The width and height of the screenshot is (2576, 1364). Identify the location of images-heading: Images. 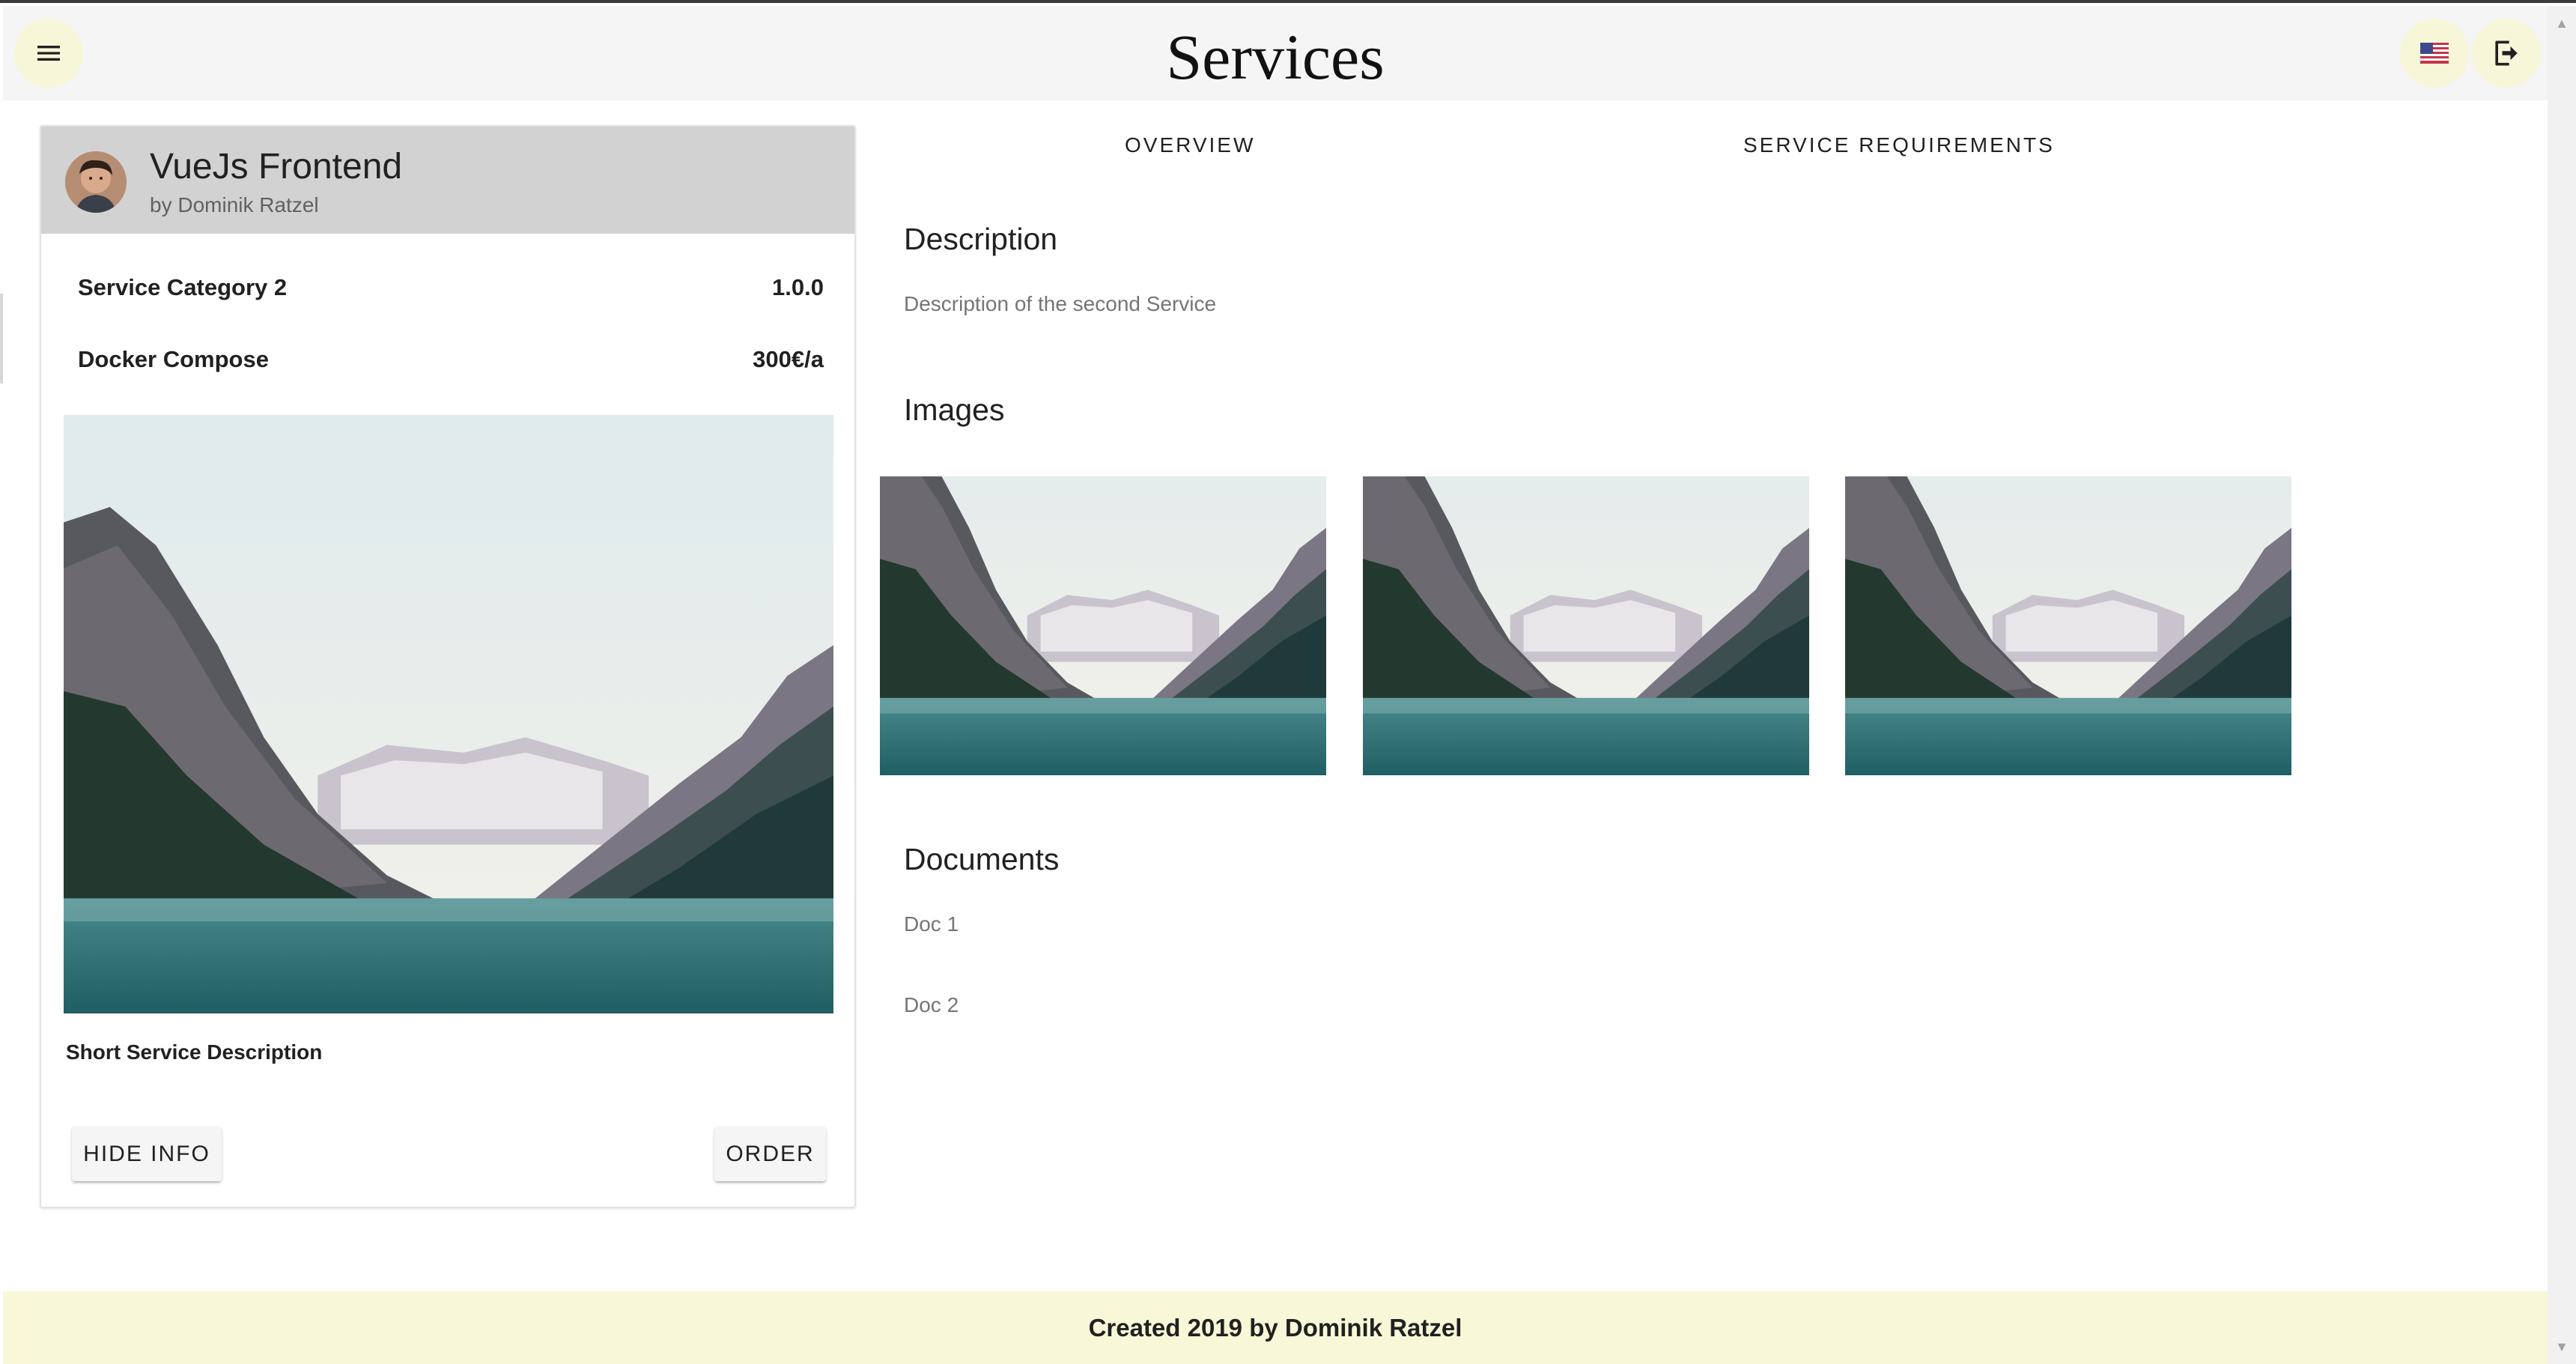
(954, 409).